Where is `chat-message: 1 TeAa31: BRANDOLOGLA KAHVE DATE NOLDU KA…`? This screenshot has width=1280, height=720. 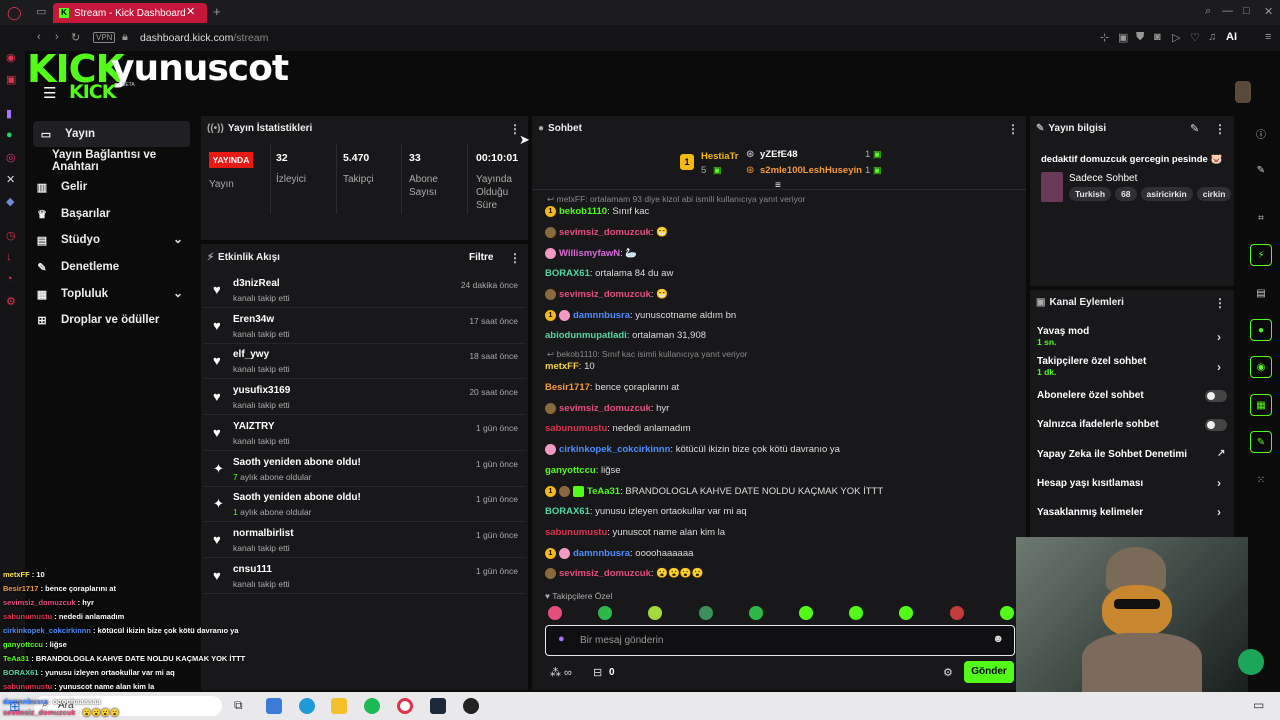 chat-message: 1 TeAa31: BRANDOLOGLA KAHVE DATE NOLDU KA… is located at coordinates (714, 491).